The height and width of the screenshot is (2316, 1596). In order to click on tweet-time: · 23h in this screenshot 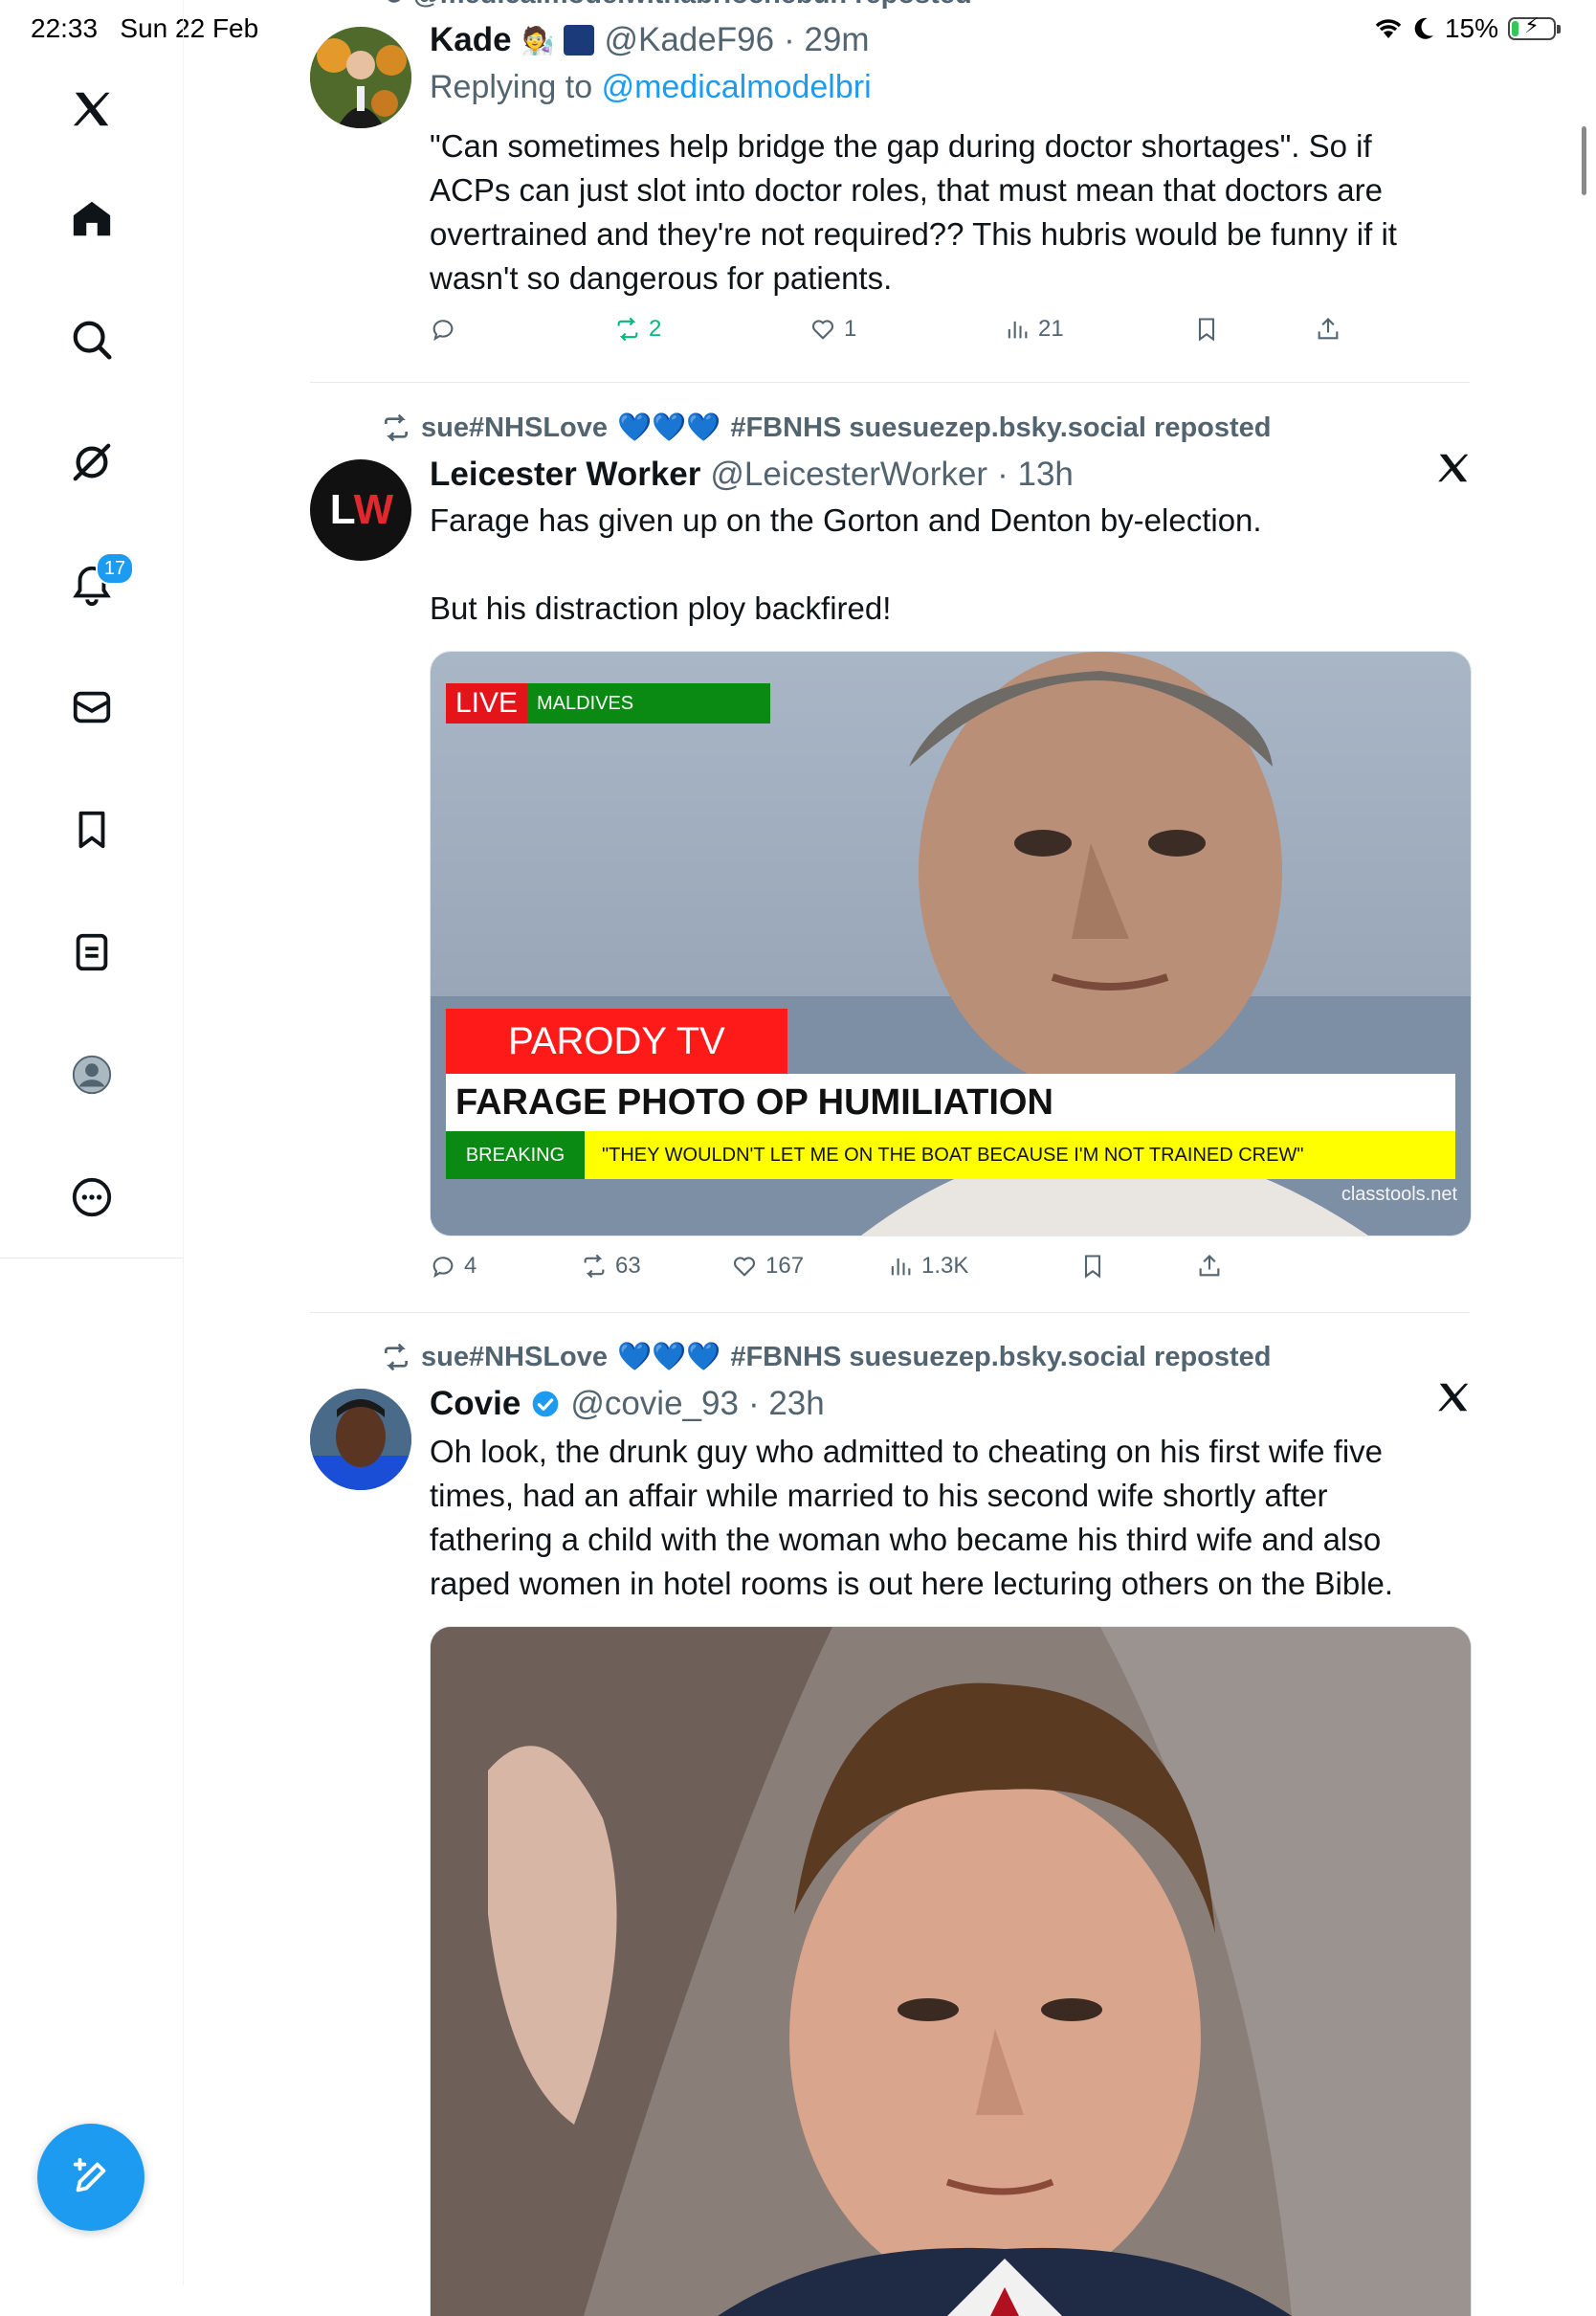, I will do `click(787, 1404)`.